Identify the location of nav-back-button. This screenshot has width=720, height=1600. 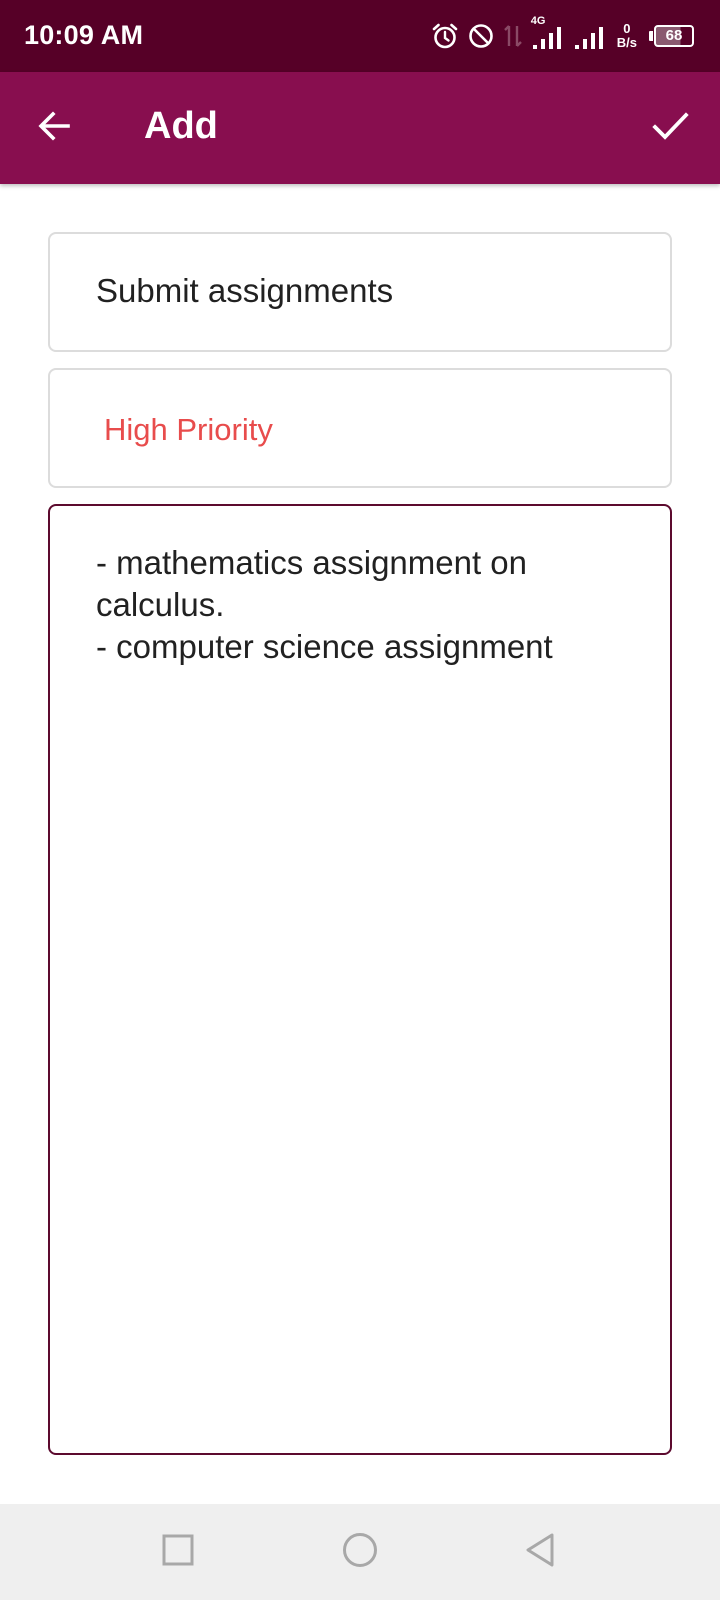
(540, 1552).